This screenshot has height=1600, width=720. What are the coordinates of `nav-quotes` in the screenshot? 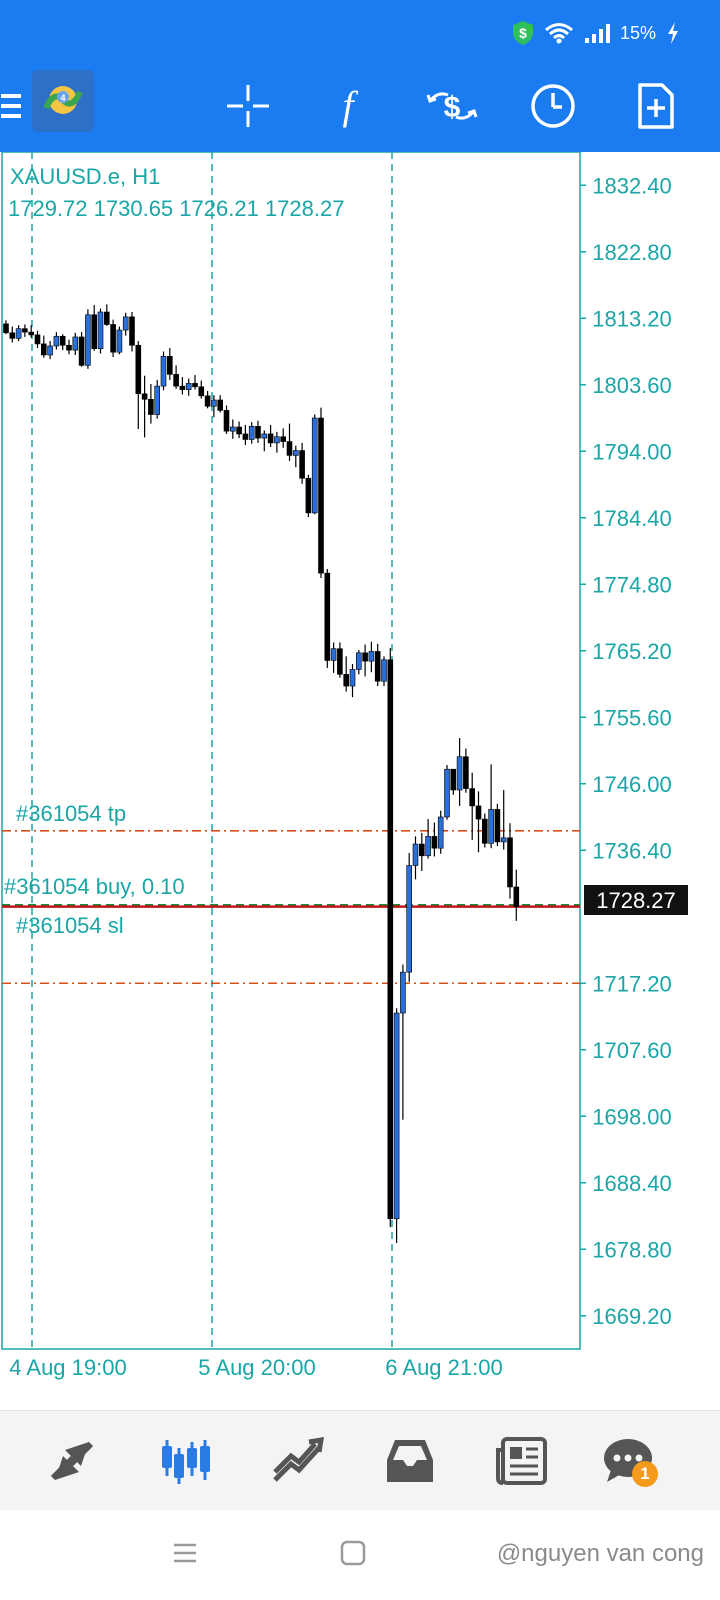 It's located at (72, 1461).